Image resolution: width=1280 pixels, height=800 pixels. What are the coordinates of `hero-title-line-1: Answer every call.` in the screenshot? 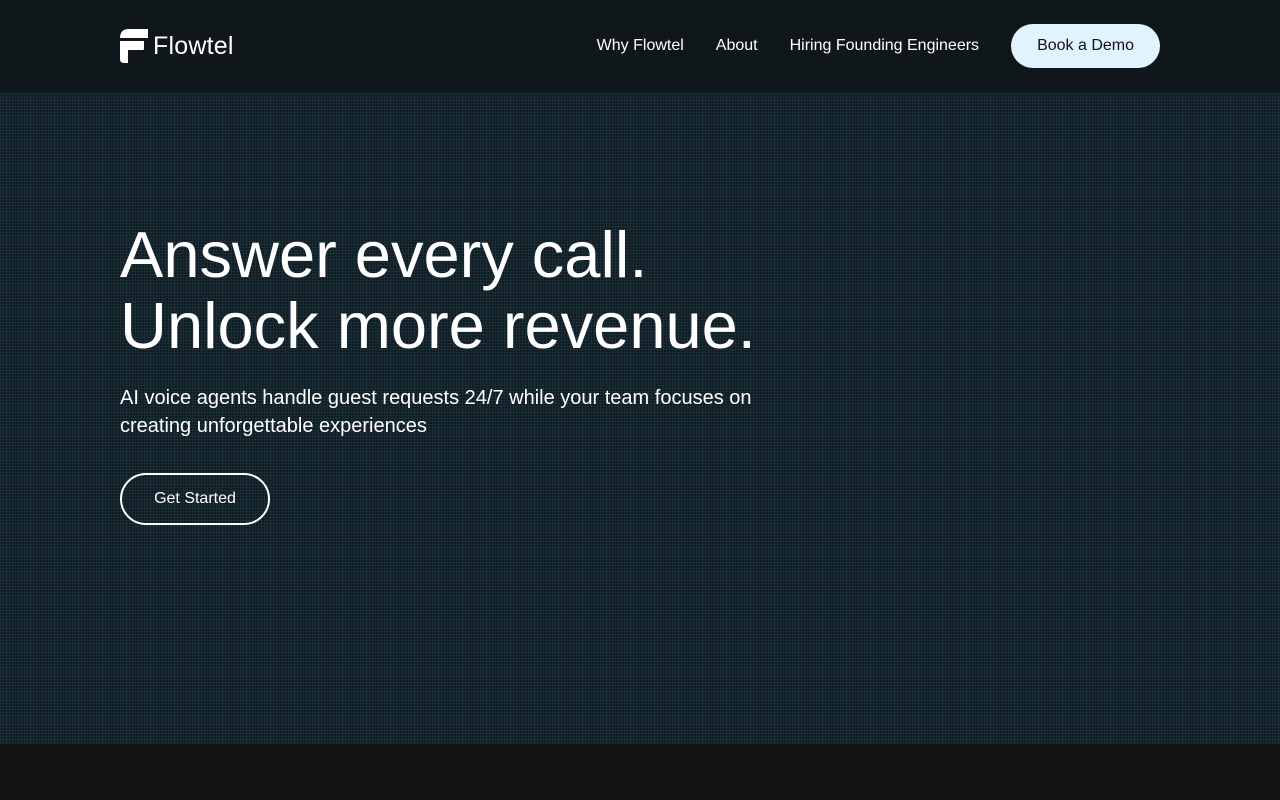 It's located at (384, 254).